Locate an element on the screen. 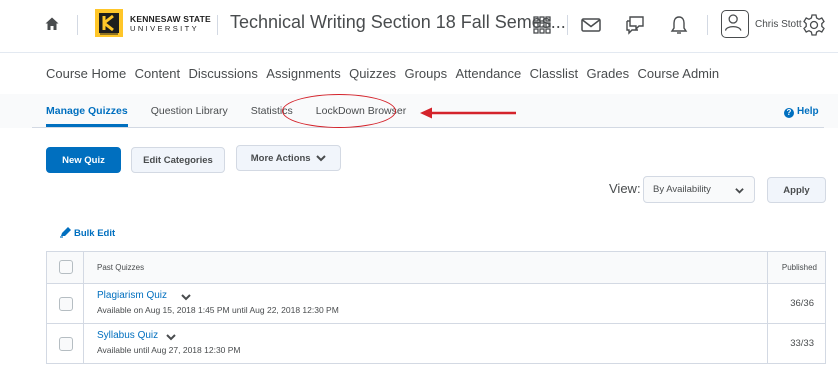  mail-icon is located at coordinates (591, 25).